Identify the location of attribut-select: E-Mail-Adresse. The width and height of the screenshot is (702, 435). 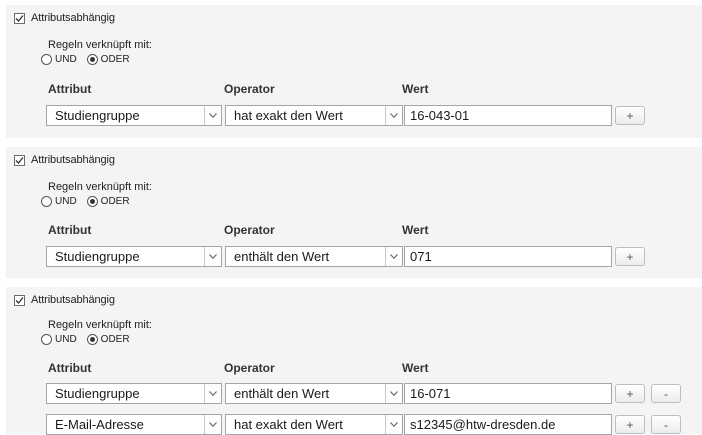
(134, 424).